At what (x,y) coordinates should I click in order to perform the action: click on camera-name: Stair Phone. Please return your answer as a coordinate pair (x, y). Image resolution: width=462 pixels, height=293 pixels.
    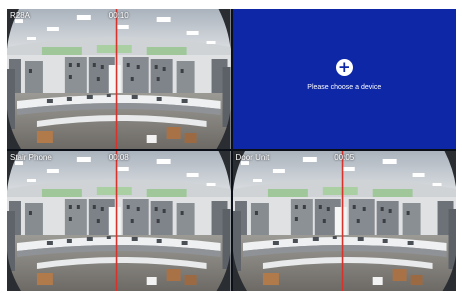
    Looking at the image, I should click on (31, 157).